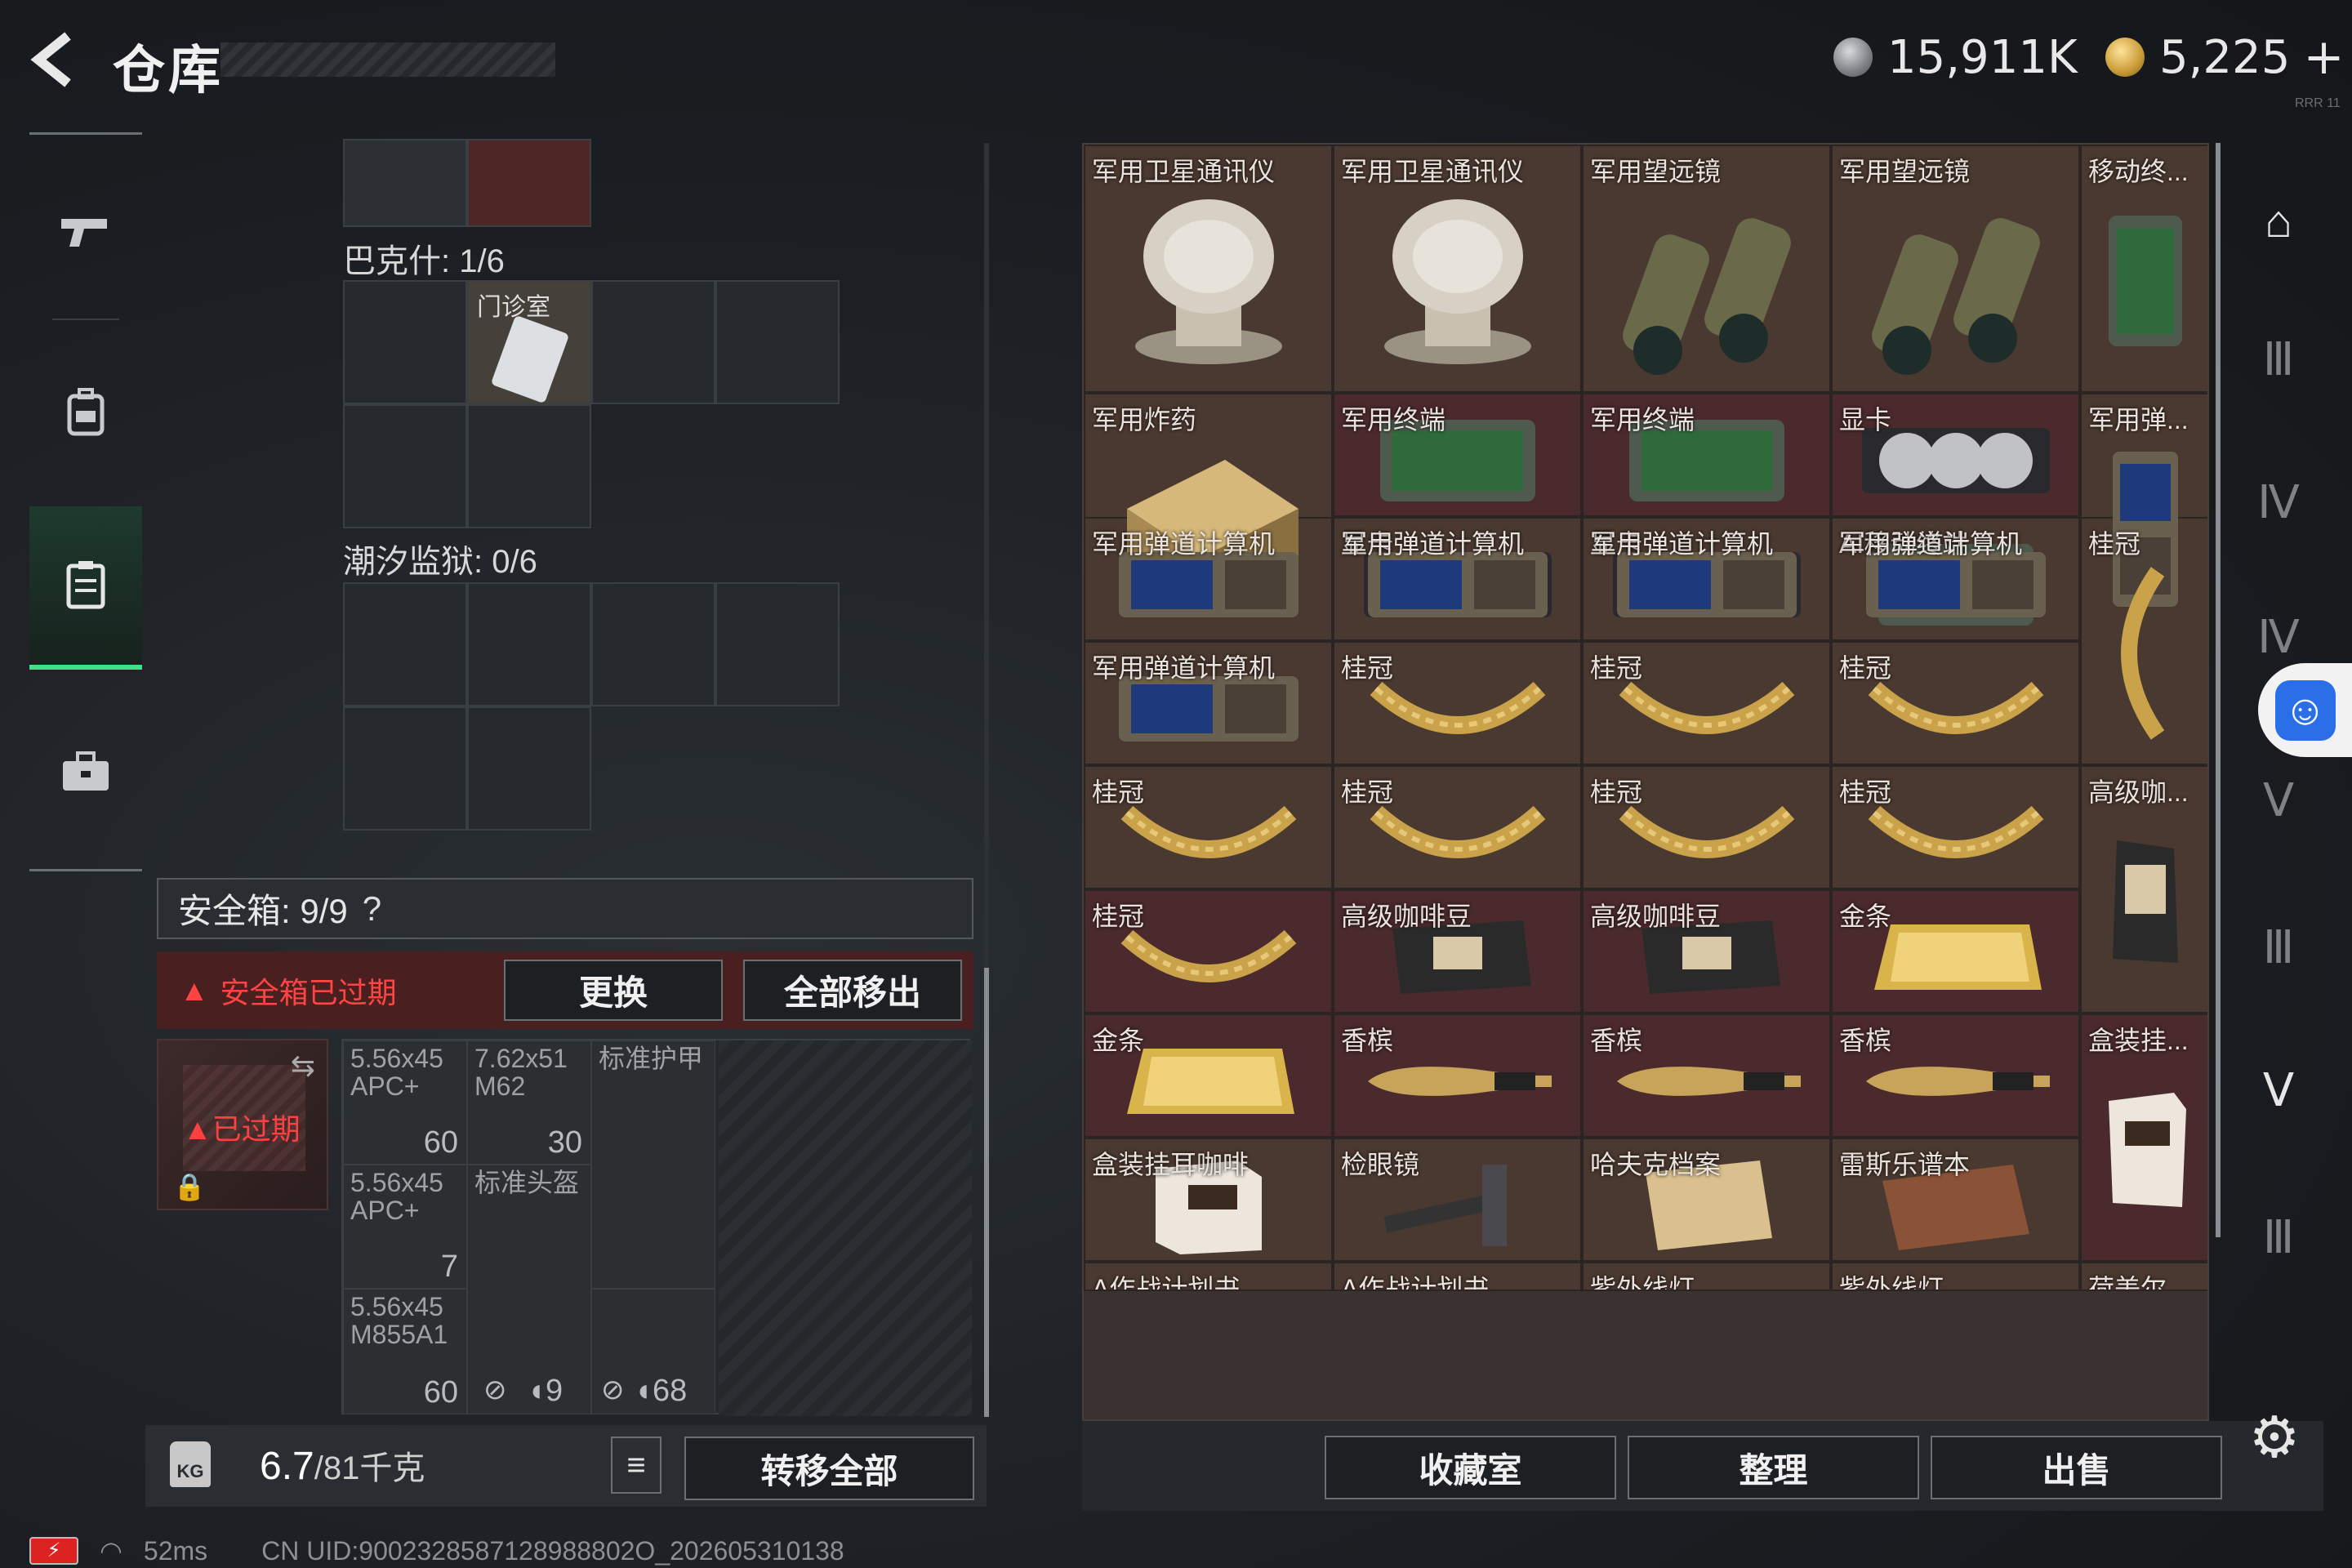 Image resolution: width=2352 pixels, height=1568 pixels. What do you see at coordinates (2274, 1437) in the screenshot?
I see `gear-icon: ⚙` at bounding box center [2274, 1437].